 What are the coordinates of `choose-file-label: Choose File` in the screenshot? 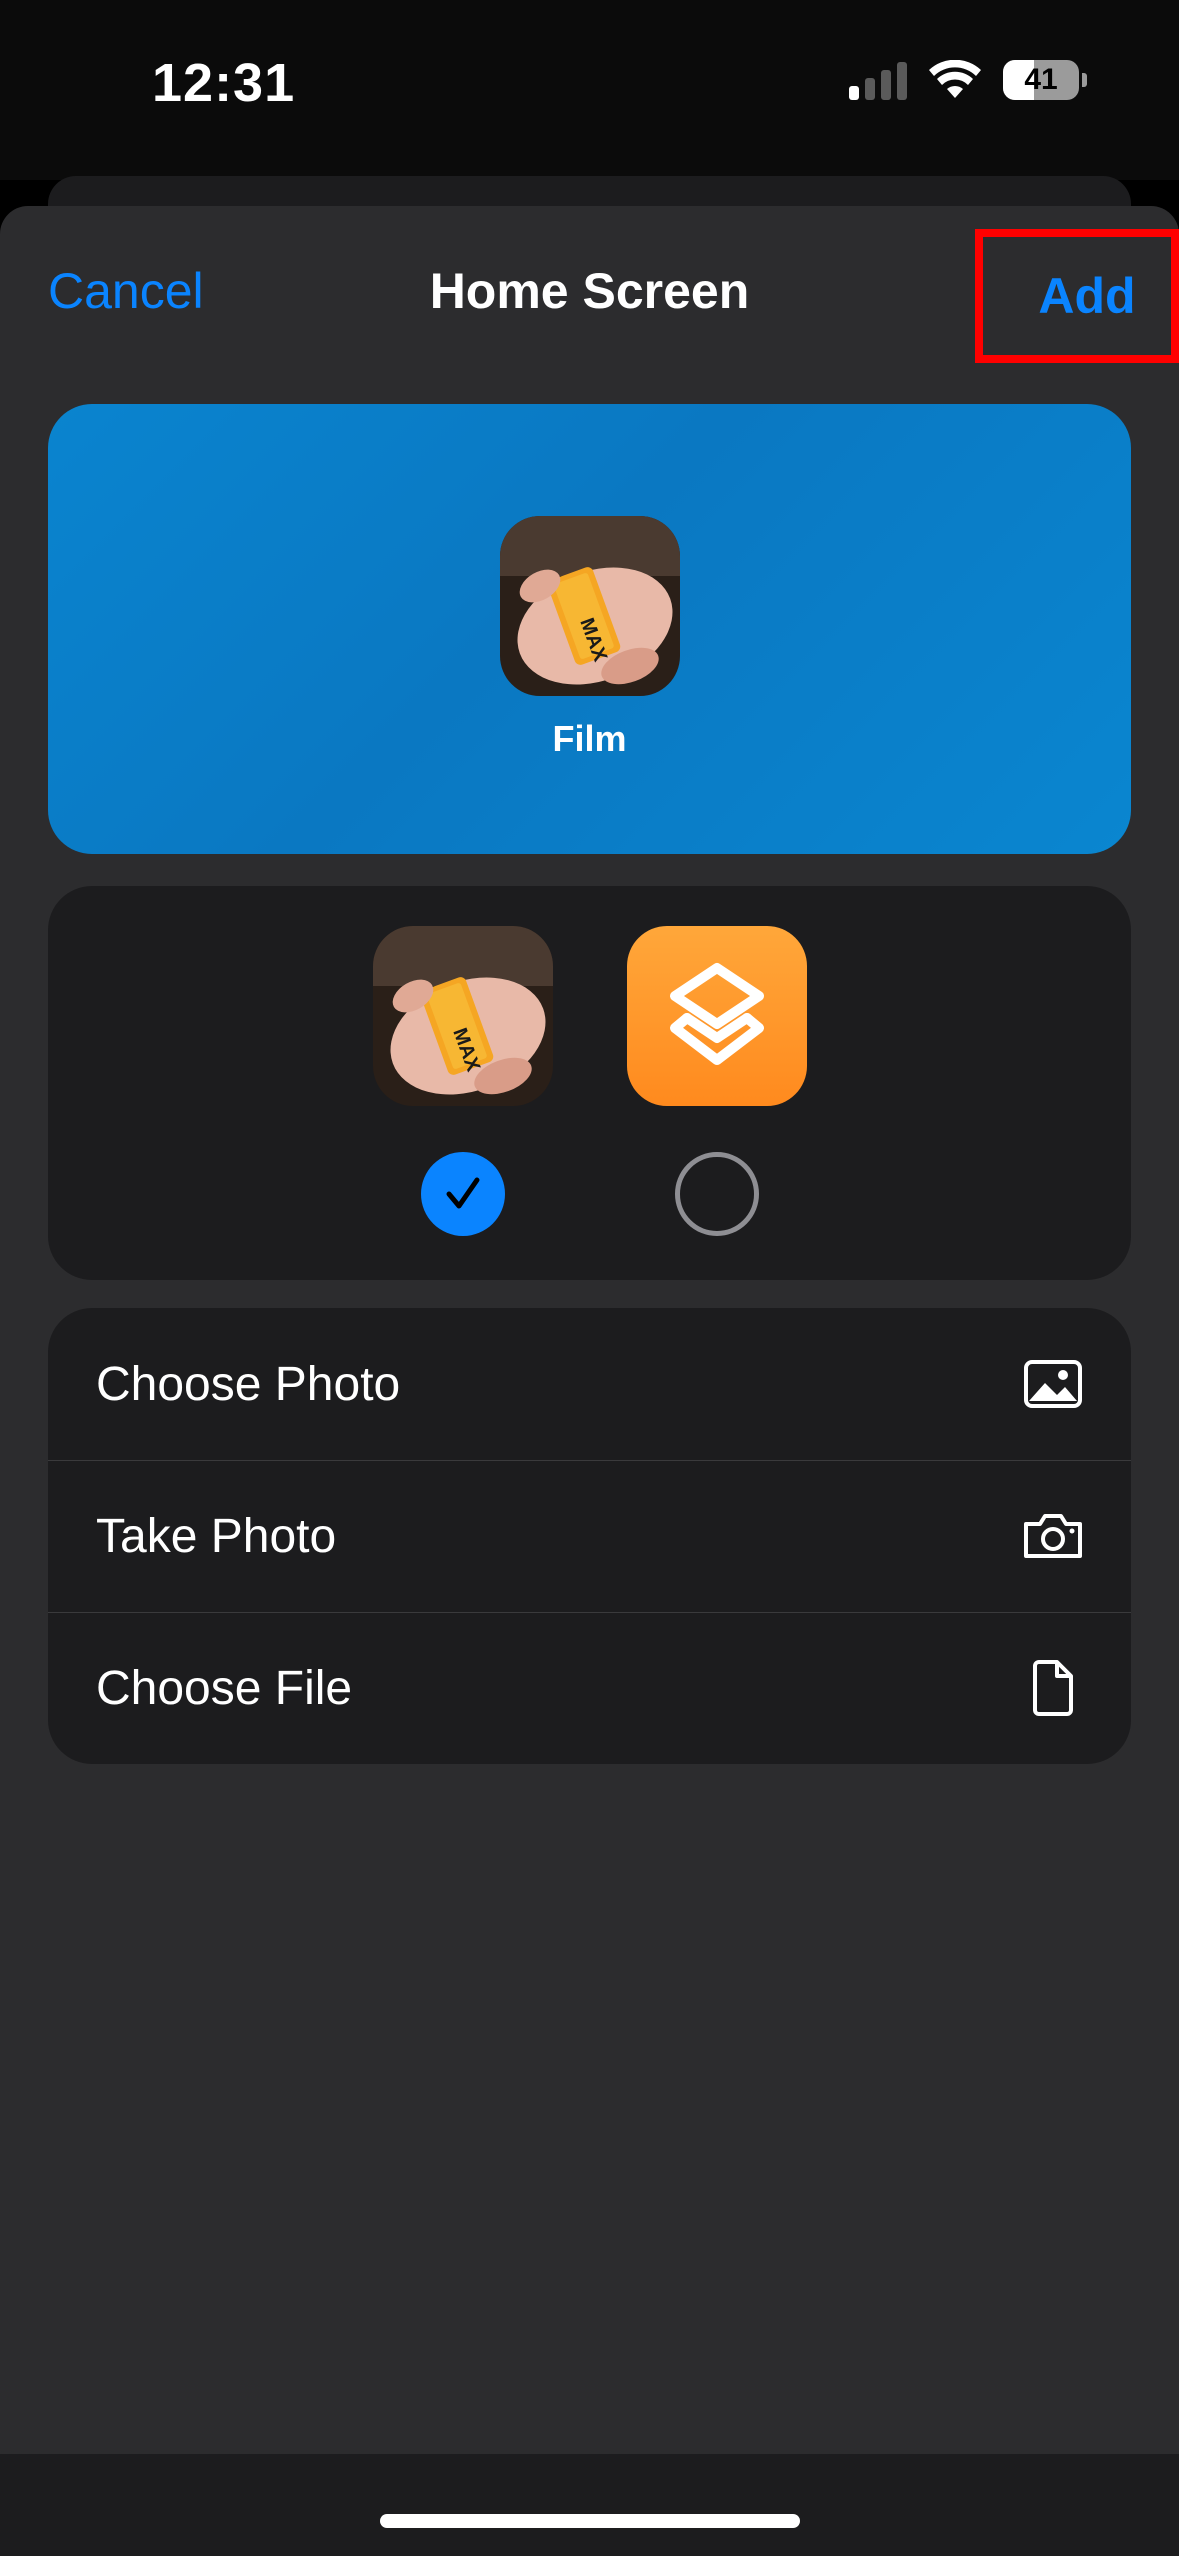 It's located at (224, 1688).